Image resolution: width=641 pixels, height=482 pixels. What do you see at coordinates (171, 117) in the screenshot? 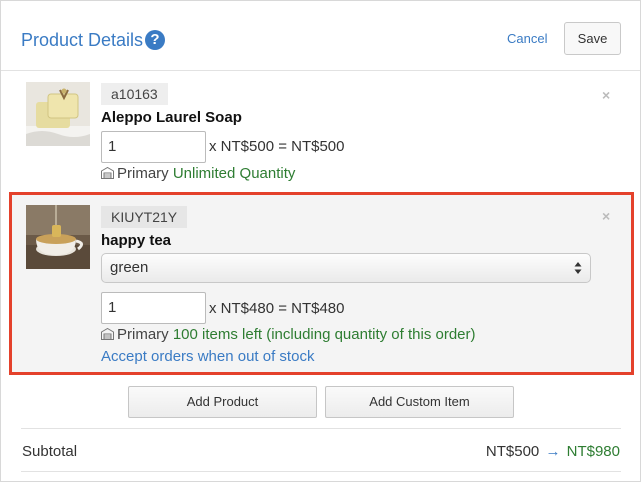
I see `product-name: Aleppo Laurel Soap` at bounding box center [171, 117].